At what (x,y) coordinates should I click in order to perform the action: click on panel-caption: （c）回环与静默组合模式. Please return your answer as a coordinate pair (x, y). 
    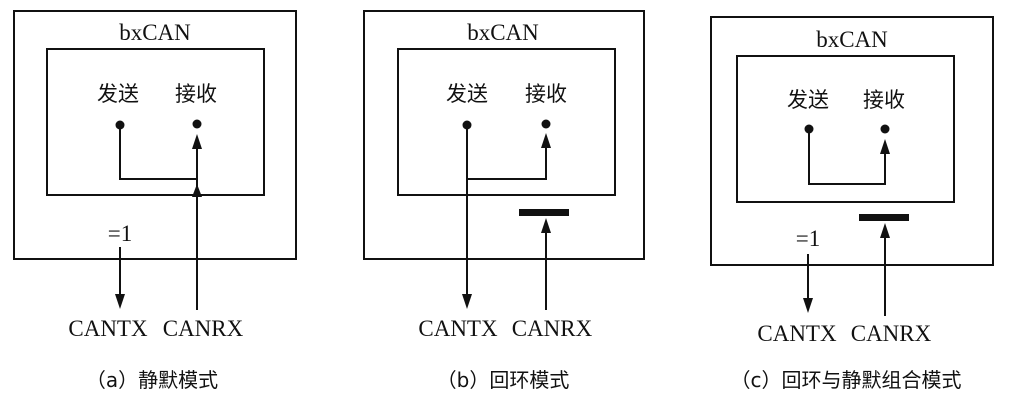
    Looking at the image, I should click on (846, 380).